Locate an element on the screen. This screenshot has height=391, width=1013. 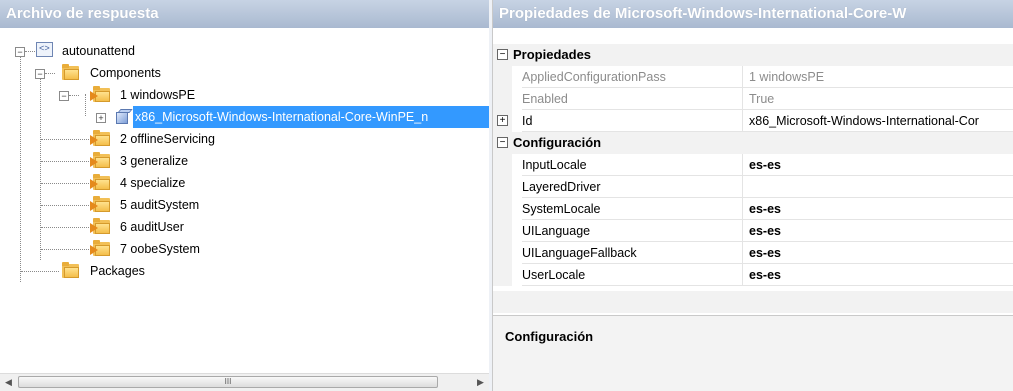
tree-node-label: autounattend is located at coordinates (98, 51).